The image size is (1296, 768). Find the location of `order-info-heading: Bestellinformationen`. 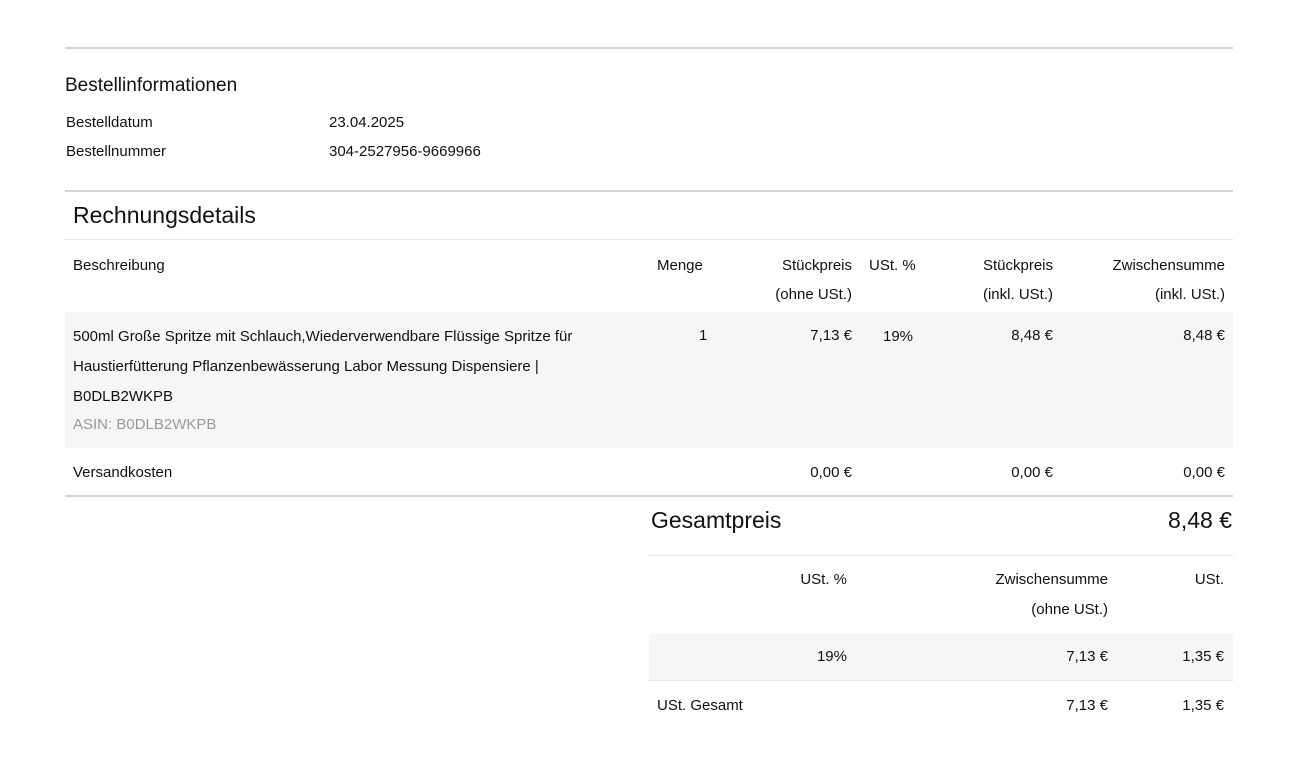

order-info-heading: Bestellinformationen is located at coordinates (151, 85).